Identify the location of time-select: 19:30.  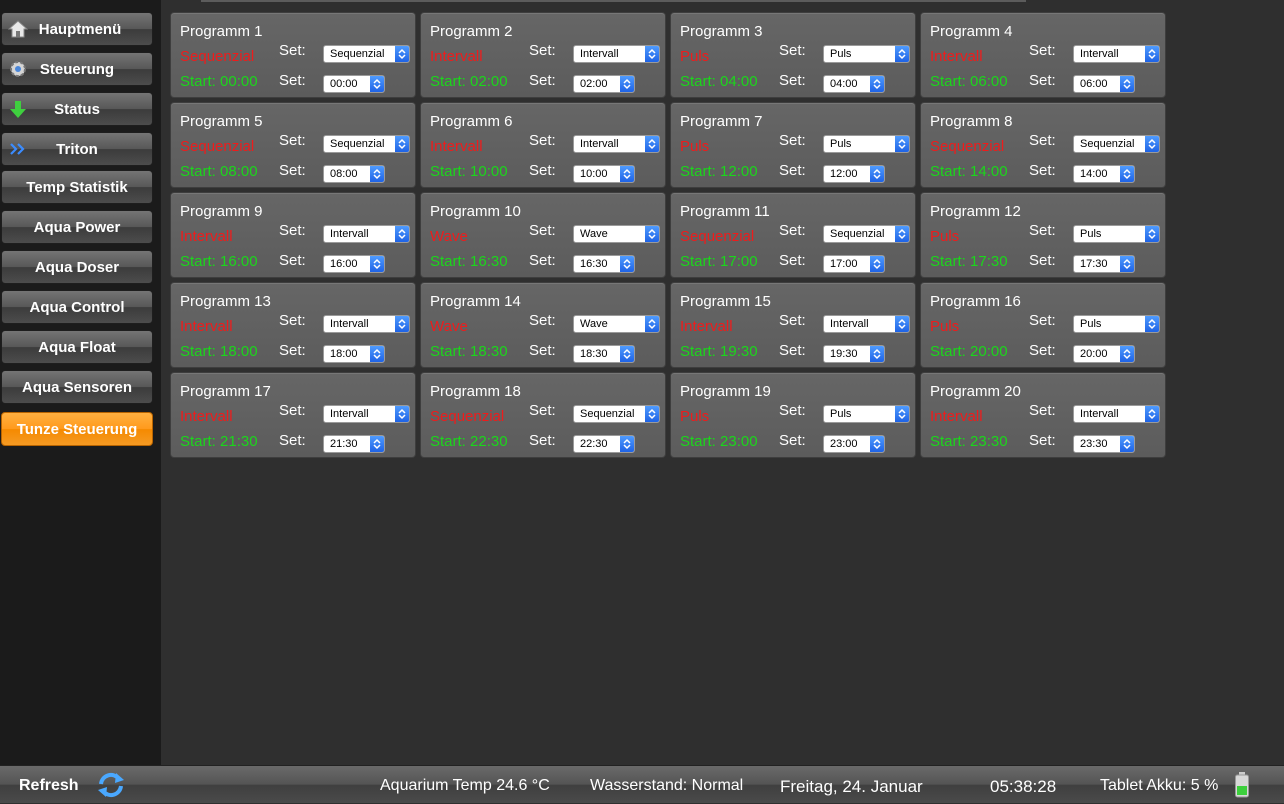
(854, 354).